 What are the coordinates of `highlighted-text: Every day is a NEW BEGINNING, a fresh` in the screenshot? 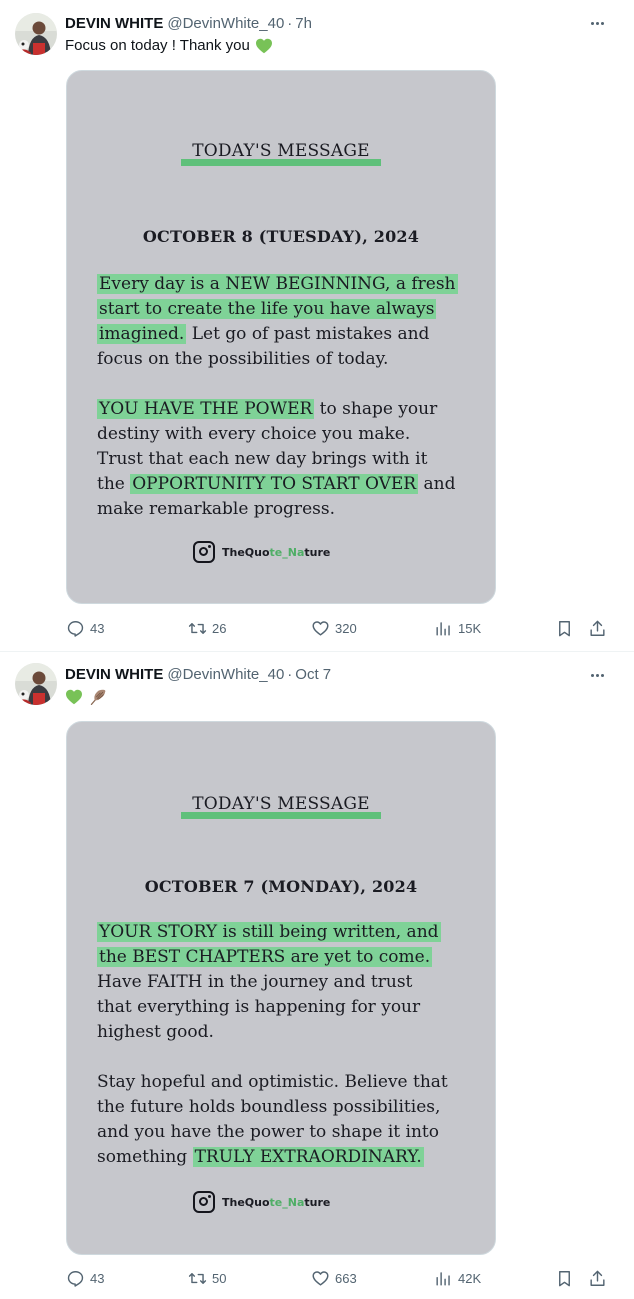 It's located at (277, 284).